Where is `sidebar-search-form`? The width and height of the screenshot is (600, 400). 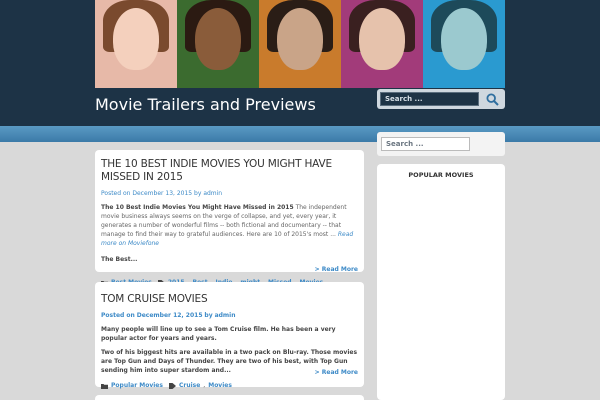
sidebar-search-form is located at coordinates (441, 144).